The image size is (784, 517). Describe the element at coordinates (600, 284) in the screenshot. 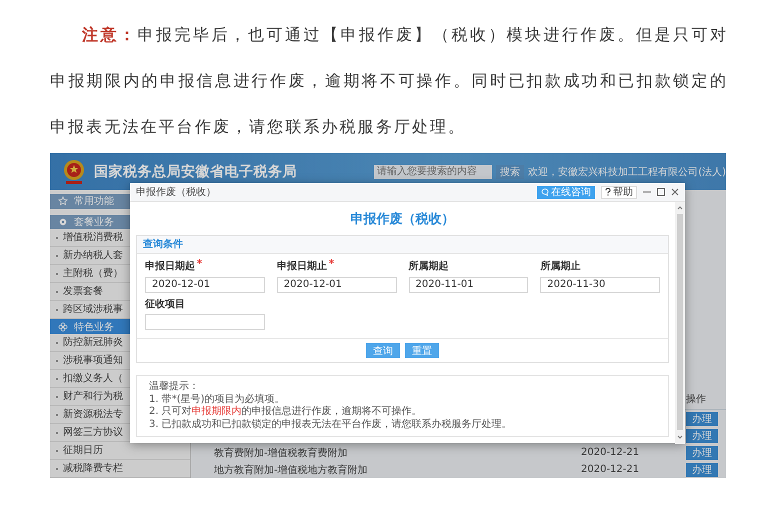

I see `input-field: 2020-11-30` at that location.